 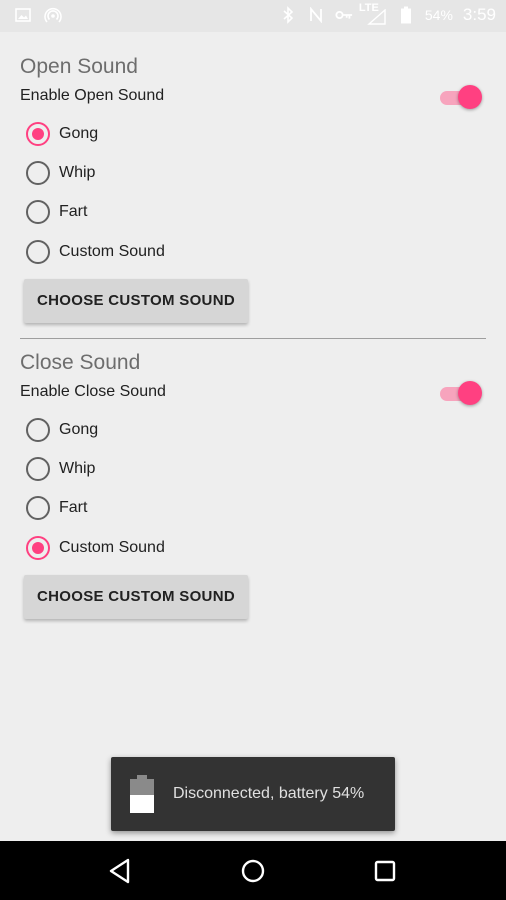 I want to click on enable-close-sound-row: Enable Close Sound, so click(x=253, y=394).